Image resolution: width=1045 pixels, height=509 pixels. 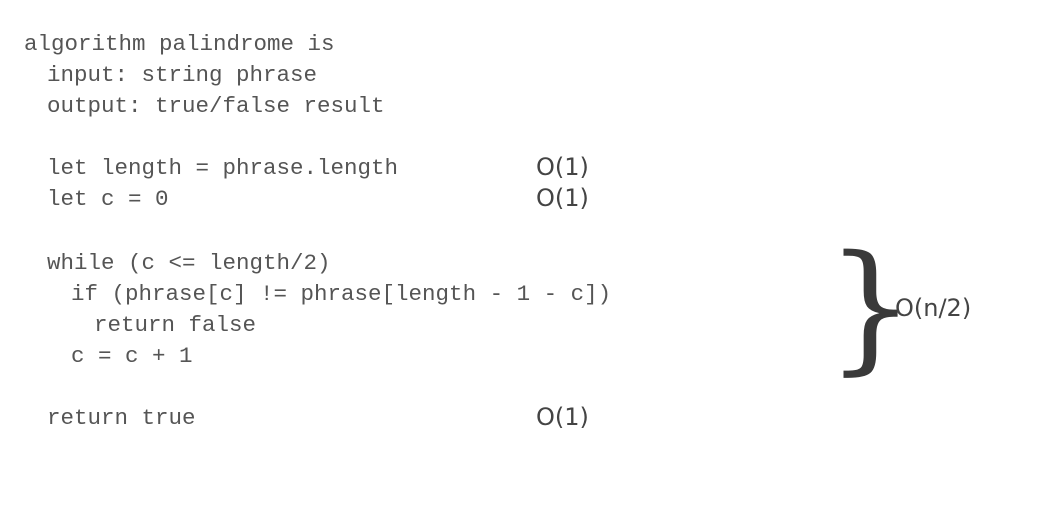 I want to click on code-line-input: input: string phrase, so click(x=182, y=75).